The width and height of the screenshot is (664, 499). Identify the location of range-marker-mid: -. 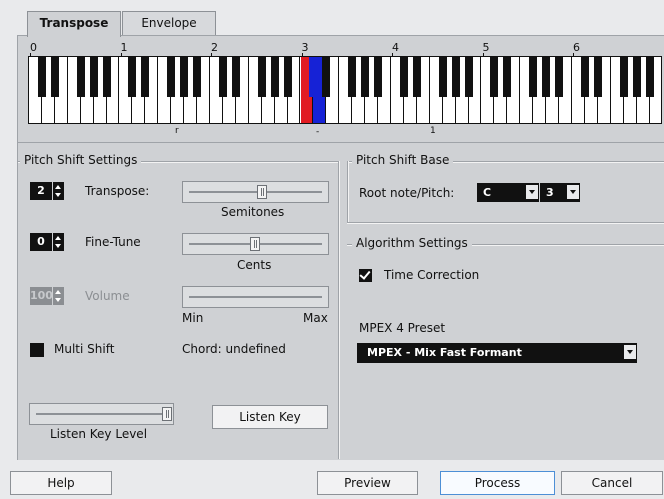
(318, 132).